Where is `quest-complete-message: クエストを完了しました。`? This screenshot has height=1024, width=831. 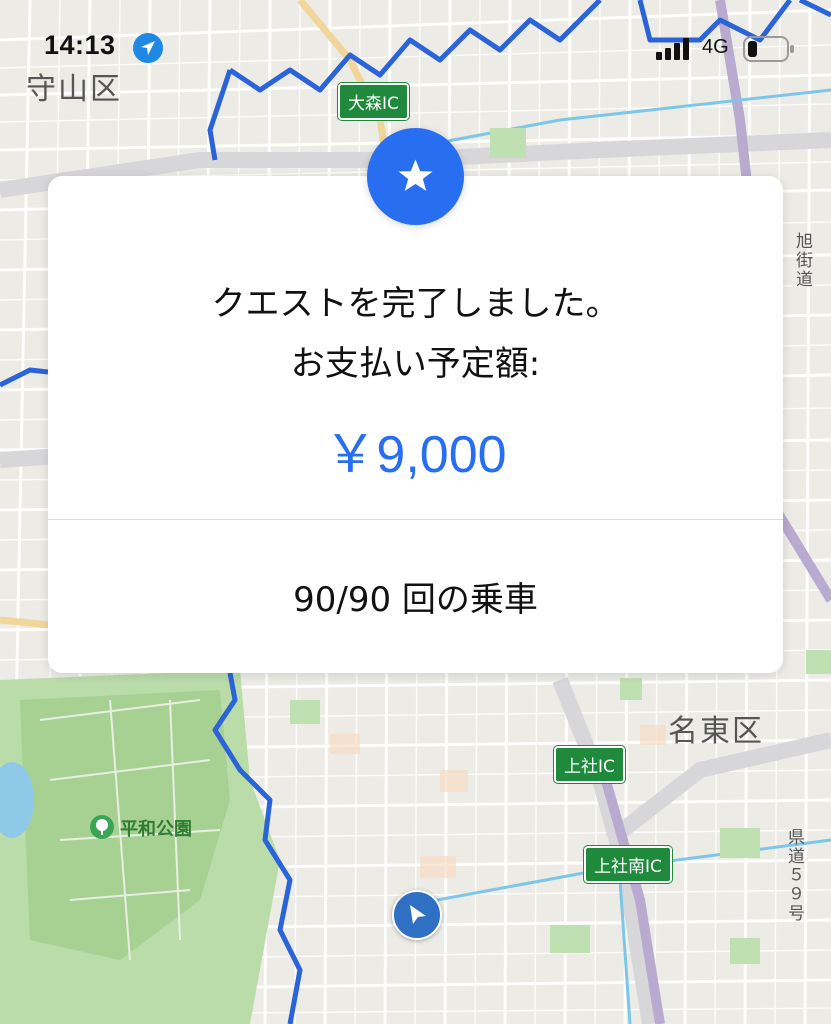
quest-complete-message: クエストを完了しました。 is located at coordinates (415, 304).